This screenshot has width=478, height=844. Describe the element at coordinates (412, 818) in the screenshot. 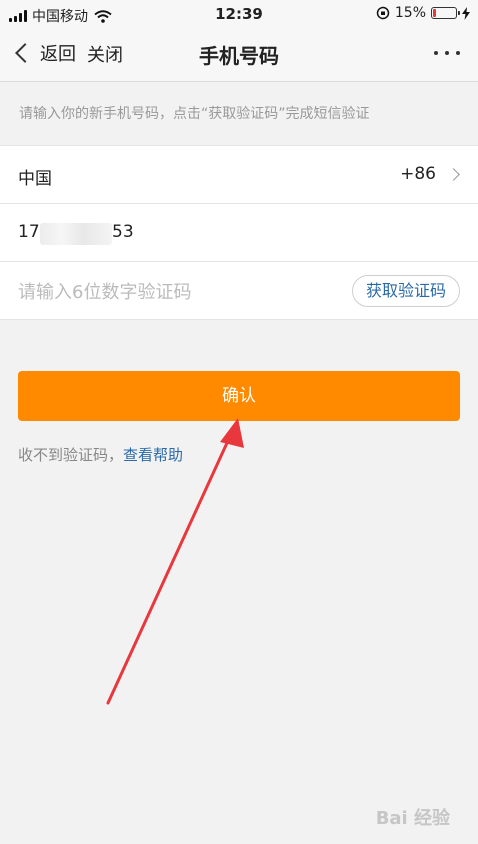

I see `baidu-jingyan-watermark: Bai 经验` at that location.